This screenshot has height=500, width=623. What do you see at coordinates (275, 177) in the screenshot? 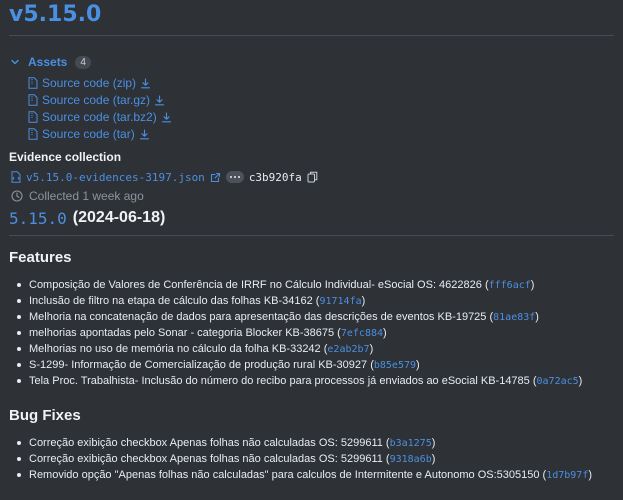
I see `evidence-sha: c3b920fa` at bounding box center [275, 177].